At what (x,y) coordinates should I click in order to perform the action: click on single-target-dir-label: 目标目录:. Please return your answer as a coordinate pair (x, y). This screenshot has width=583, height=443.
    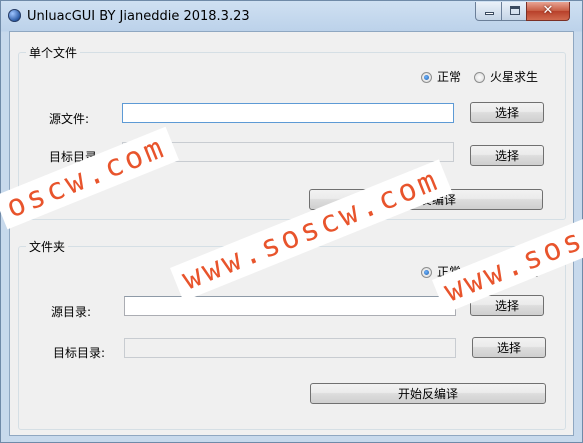
    Looking at the image, I should click on (75, 157).